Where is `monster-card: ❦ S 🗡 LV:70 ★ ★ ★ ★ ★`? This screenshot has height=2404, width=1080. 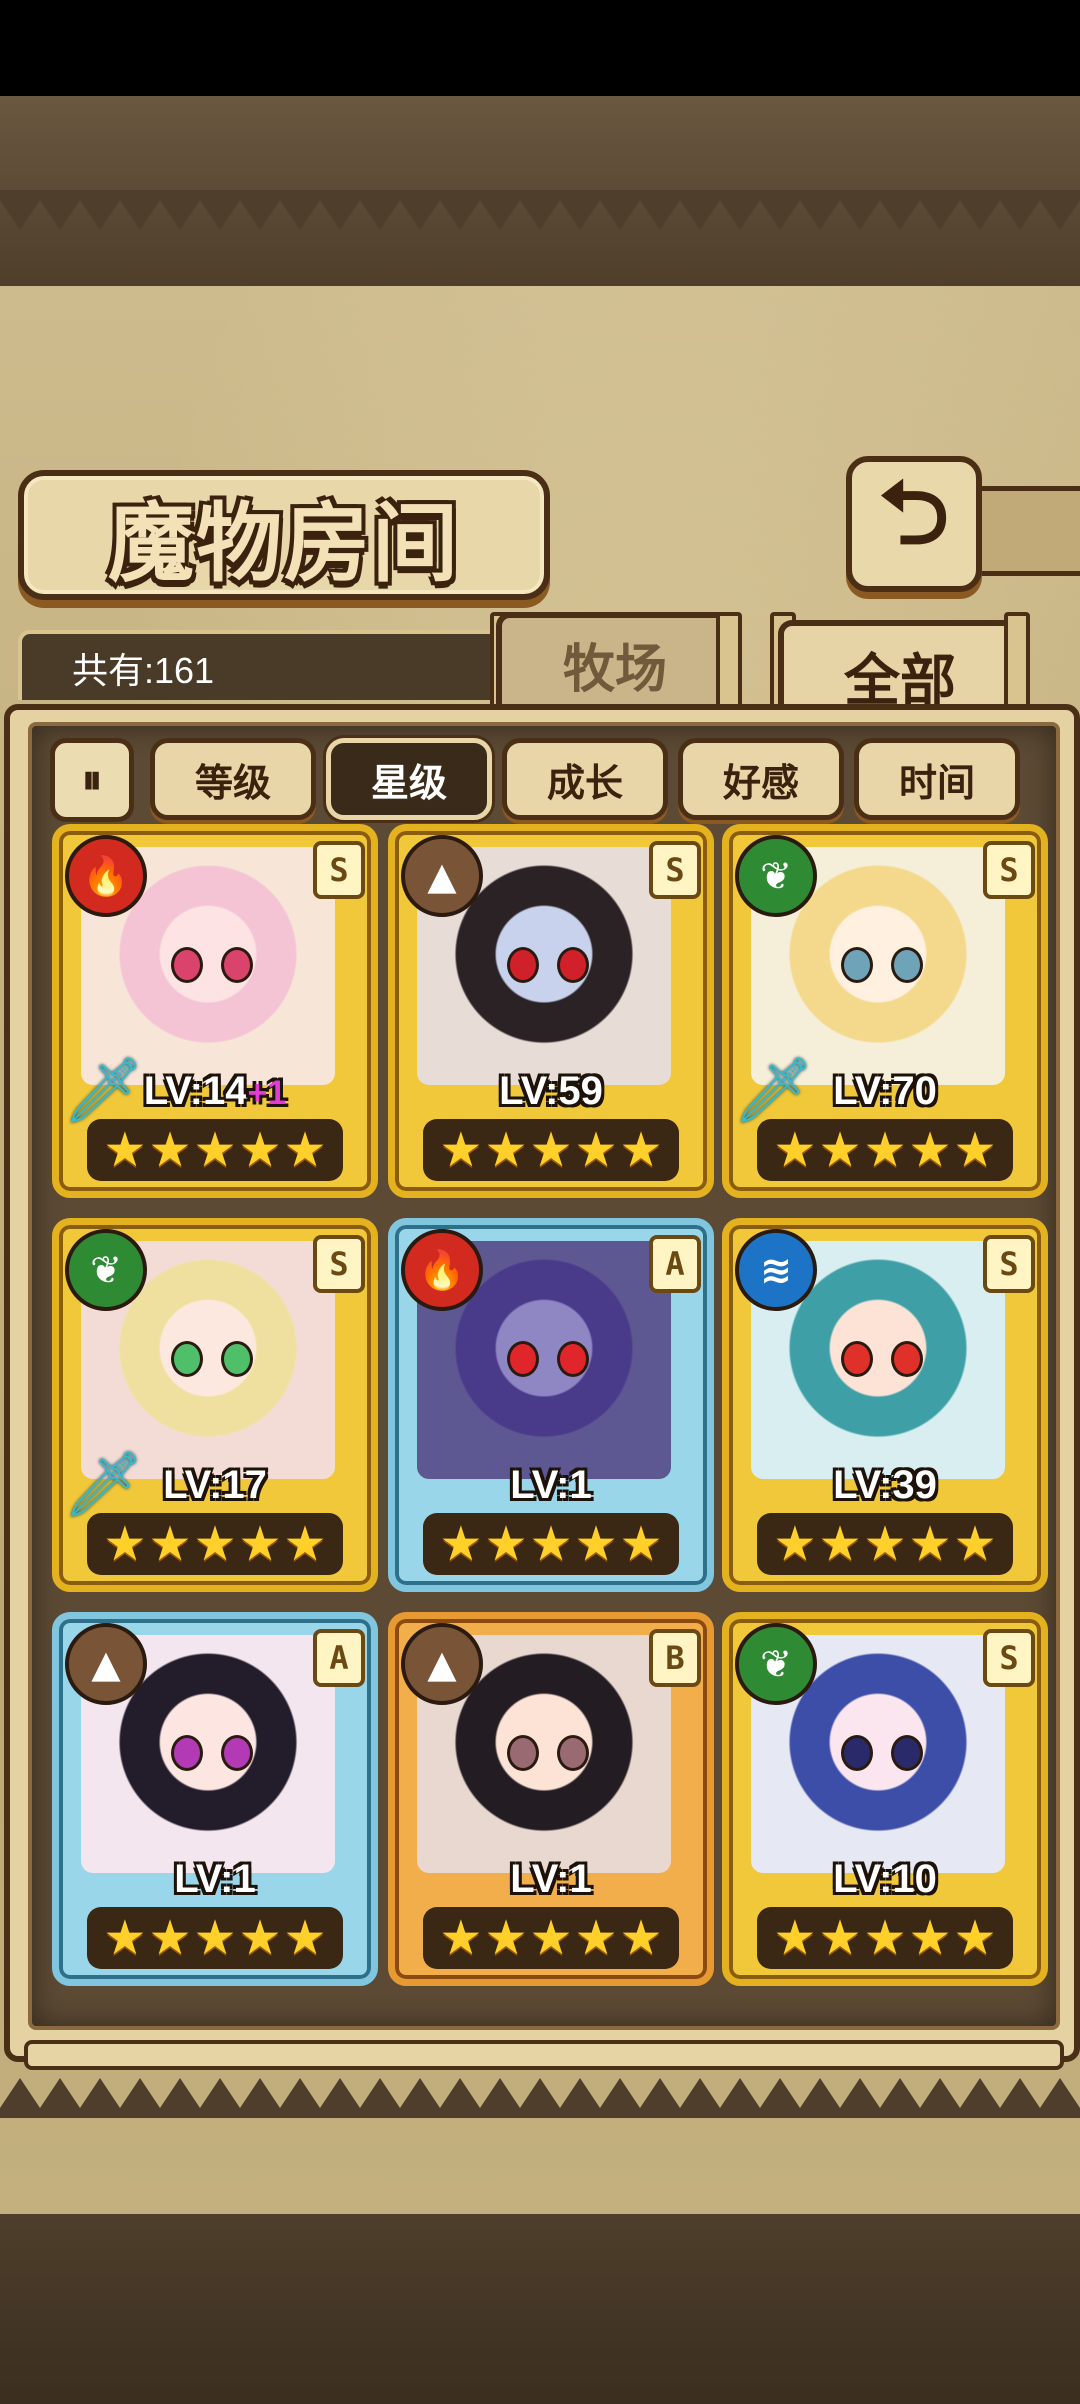 monster-card: ❦ S 🗡 LV:70 ★ ★ ★ ★ ★ is located at coordinates (885, 1011).